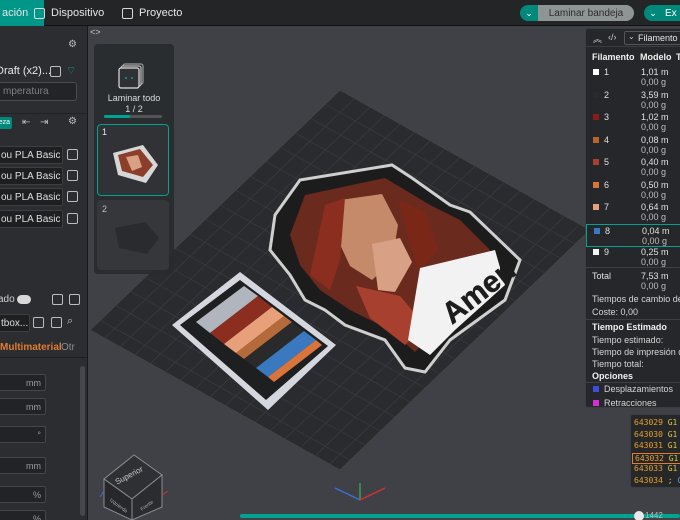  What do you see at coordinates (602, 276) in the screenshot?
I see `total-label: Total` at bounding box center [602, 276].